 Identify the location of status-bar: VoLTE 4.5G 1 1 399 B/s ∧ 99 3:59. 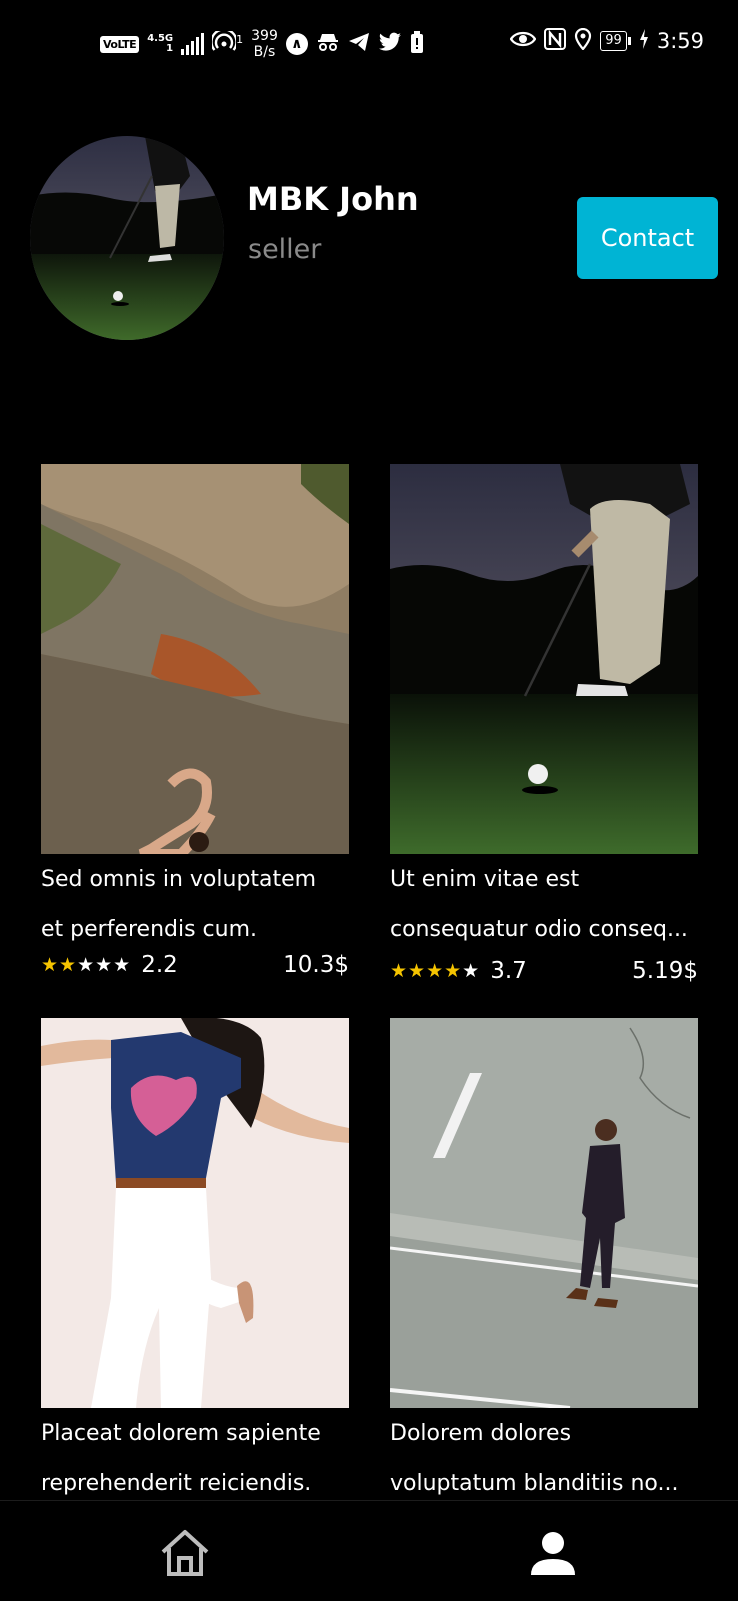
(369, 46).